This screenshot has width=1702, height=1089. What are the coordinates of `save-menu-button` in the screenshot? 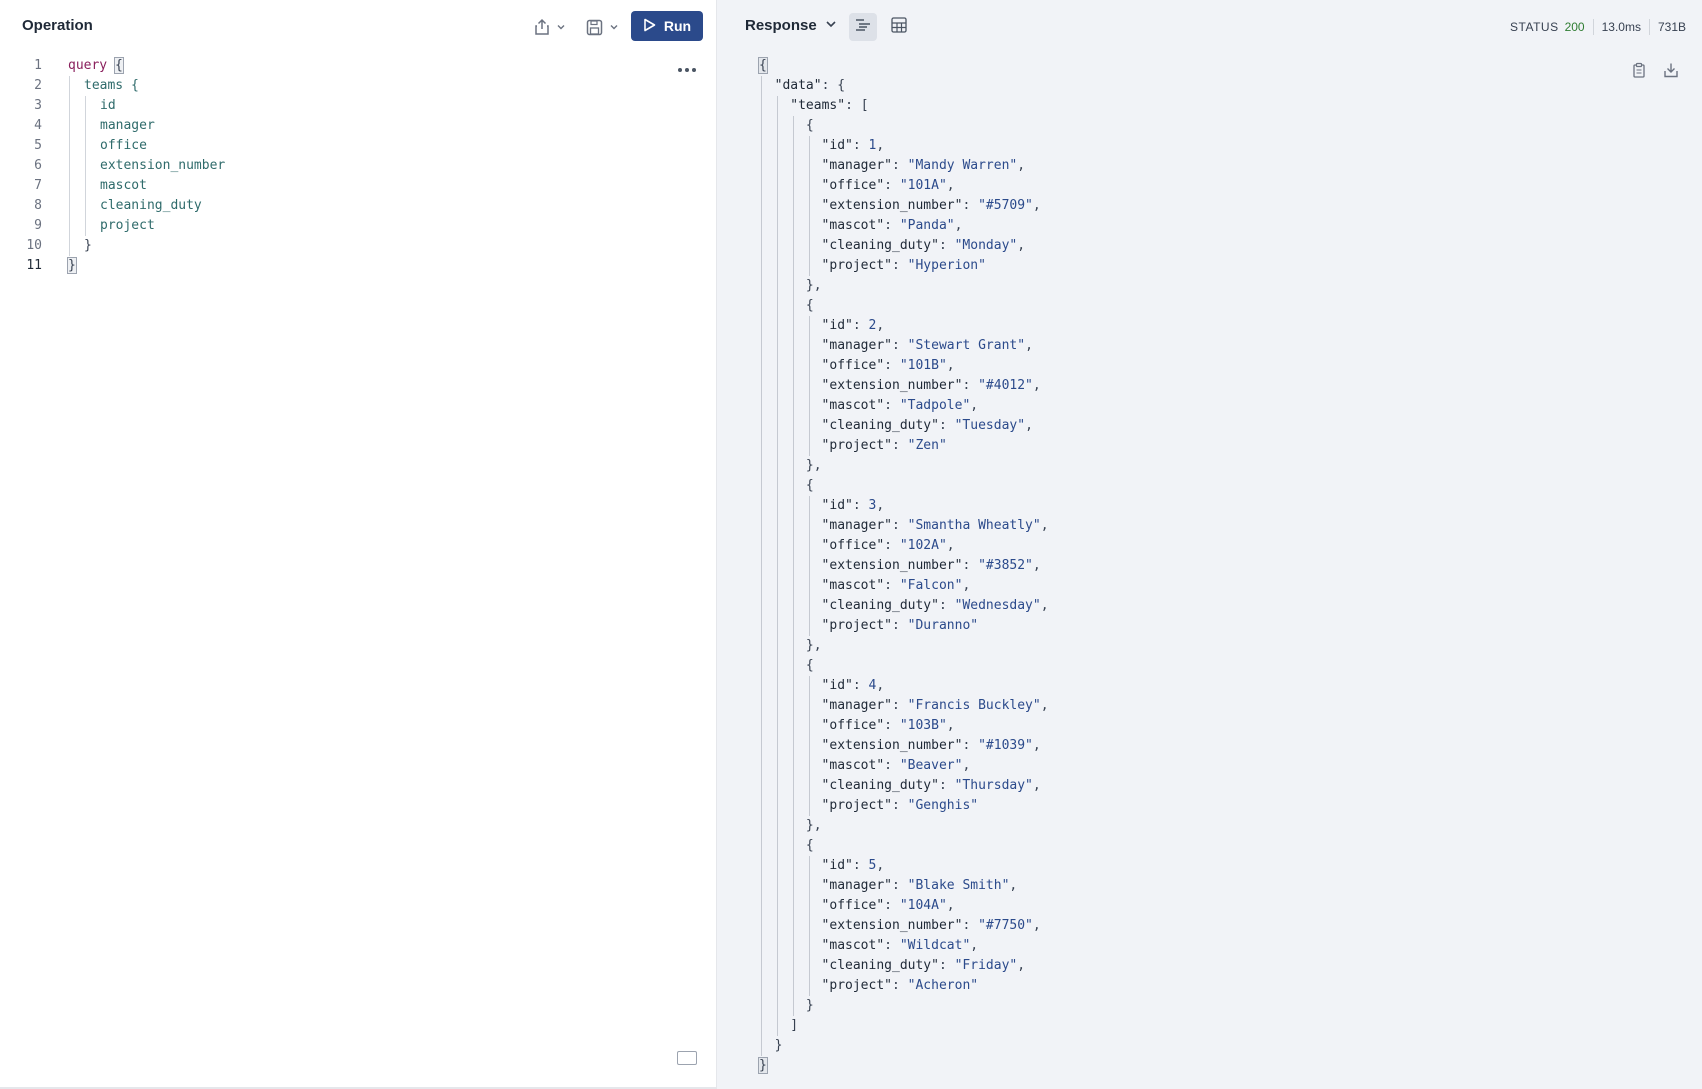 It's located at (602, 27).